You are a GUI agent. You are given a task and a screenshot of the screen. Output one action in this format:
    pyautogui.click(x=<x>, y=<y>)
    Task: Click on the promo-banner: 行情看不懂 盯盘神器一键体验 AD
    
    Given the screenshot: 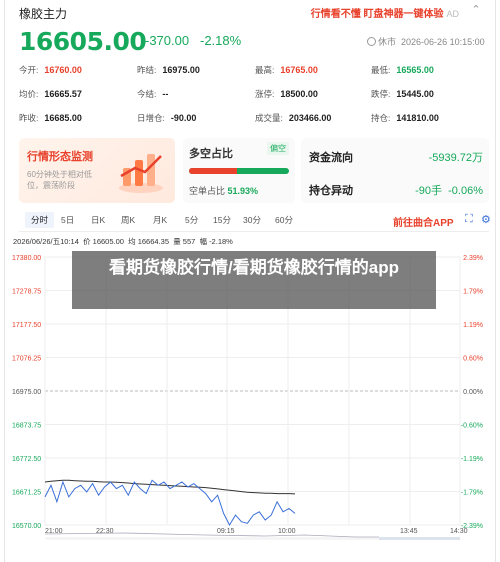 What is the action you would take?
    pyautogui.click(x=385, y=12)
    